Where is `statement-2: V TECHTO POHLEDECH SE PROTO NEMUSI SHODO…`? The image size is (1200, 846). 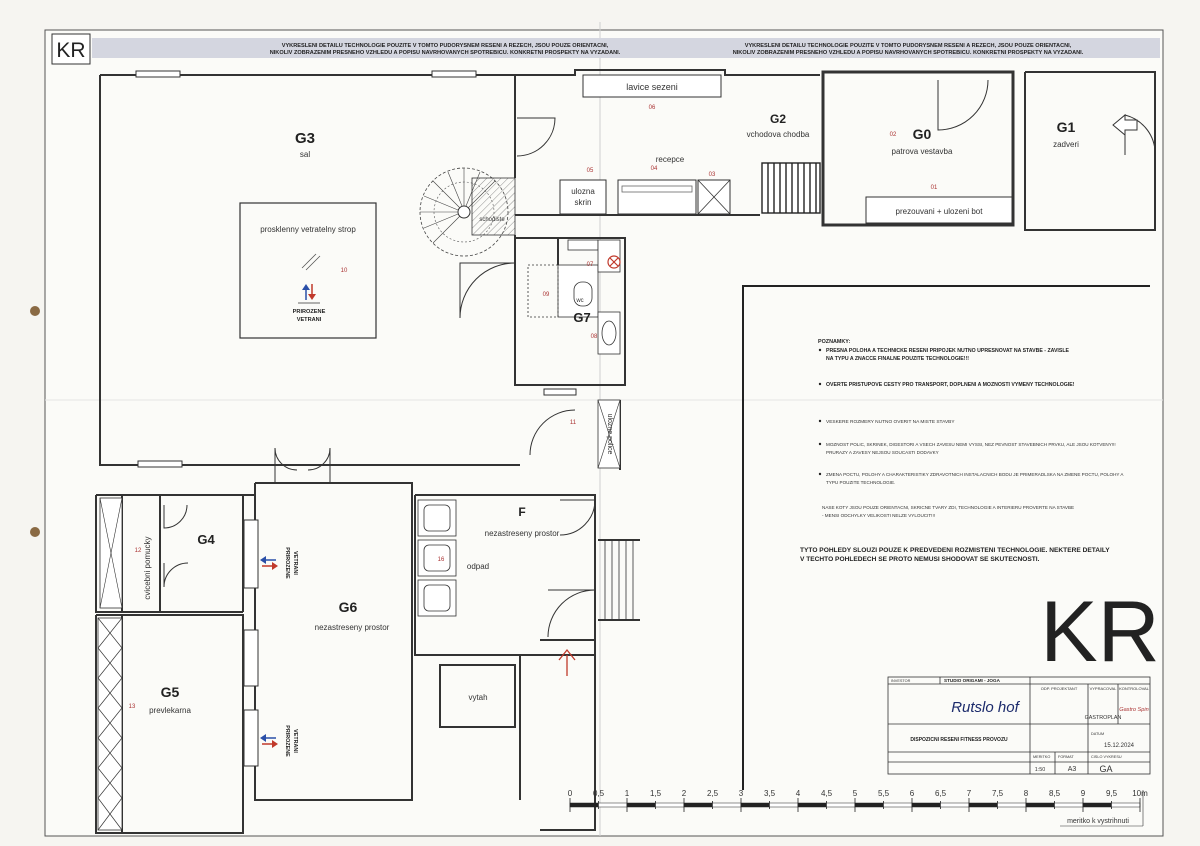 statement-2: V TECHTO POHLEDECH SE PROTO NEMUSI SHODO… is located at coordinates (920, 559).